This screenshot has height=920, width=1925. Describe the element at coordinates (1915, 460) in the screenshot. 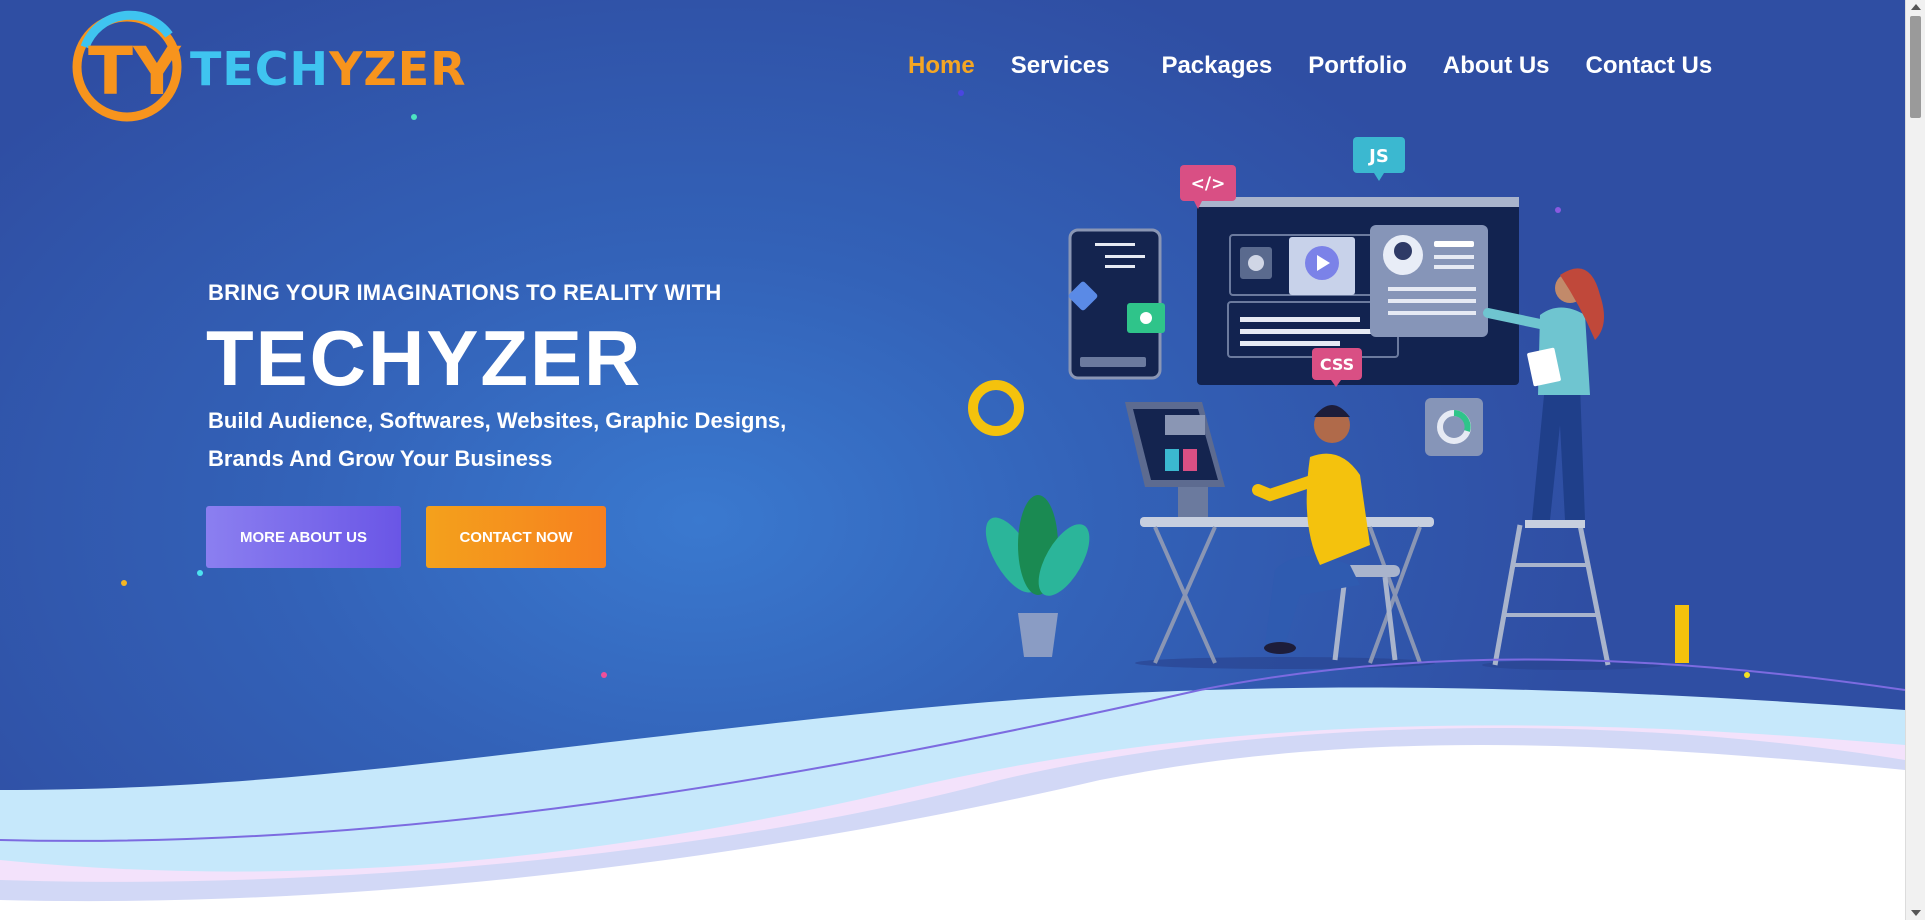

I see `page-scrollbar` at that location.